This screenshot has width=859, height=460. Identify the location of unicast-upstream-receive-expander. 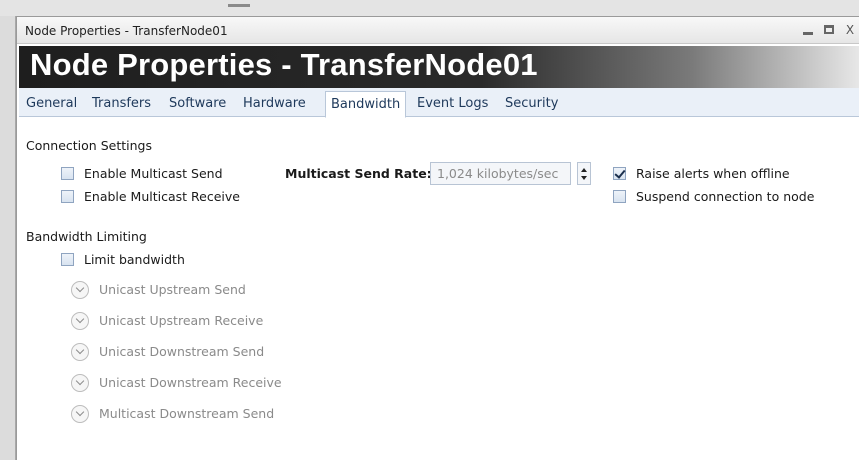
(80, 321).